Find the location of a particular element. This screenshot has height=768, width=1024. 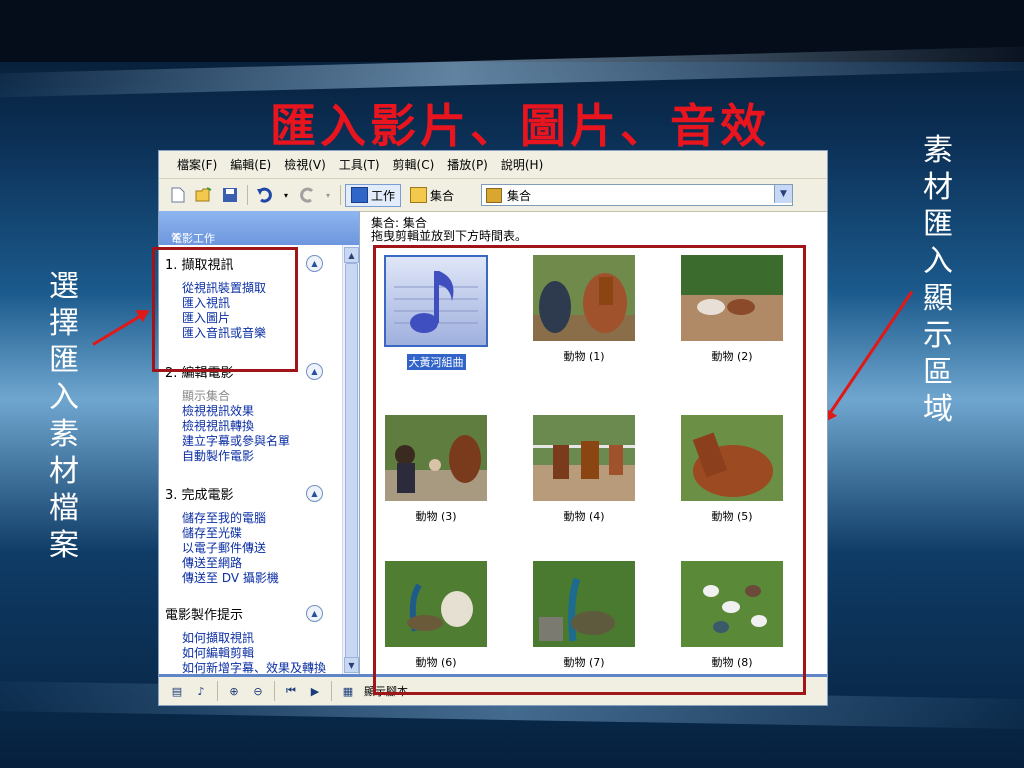

menu-view: 檢視(V) is located at coordinates (305, 164).